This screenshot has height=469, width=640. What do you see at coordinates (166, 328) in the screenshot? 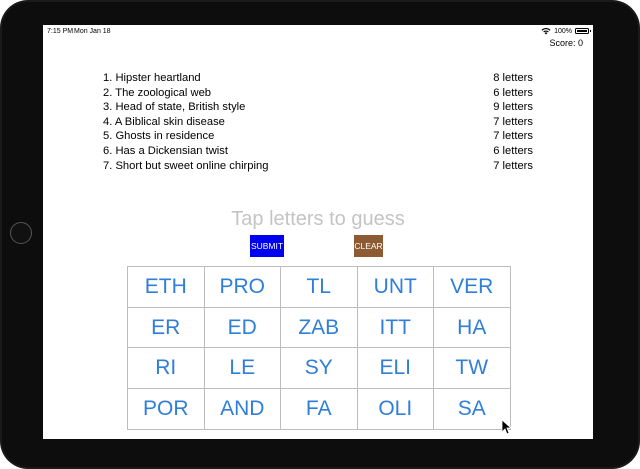
I see `letter-tile: ER` at bounding box center [166, 328].